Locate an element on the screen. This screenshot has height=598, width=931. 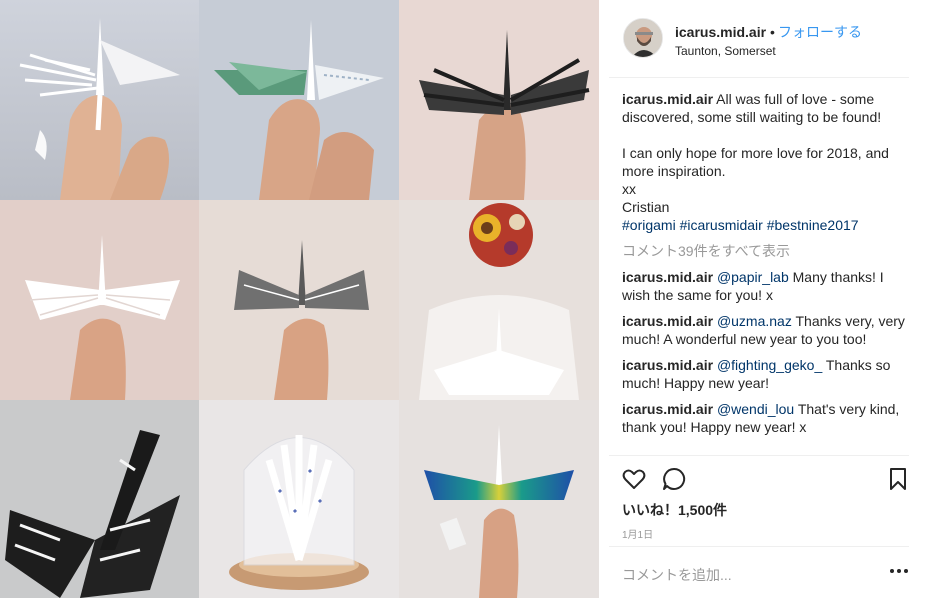
collage-tile-zebra-crane is located at coordinates (99, 499).